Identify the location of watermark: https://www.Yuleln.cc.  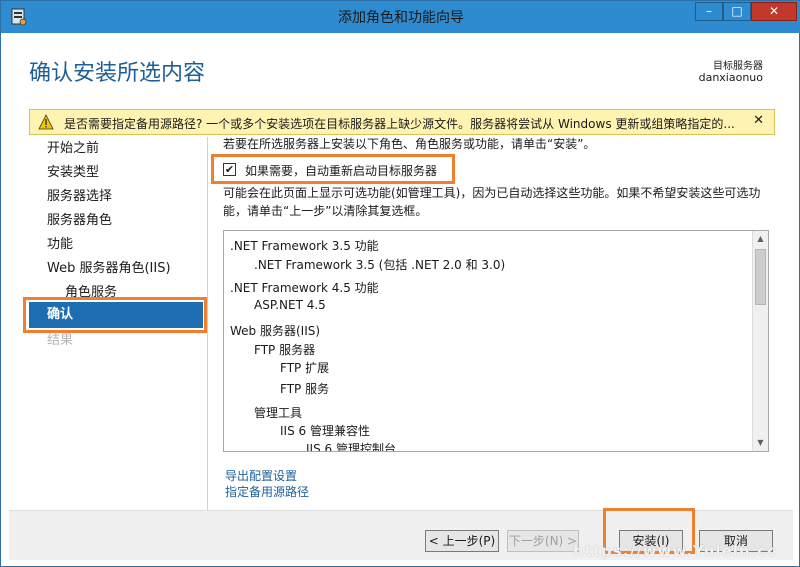
(675, 551).